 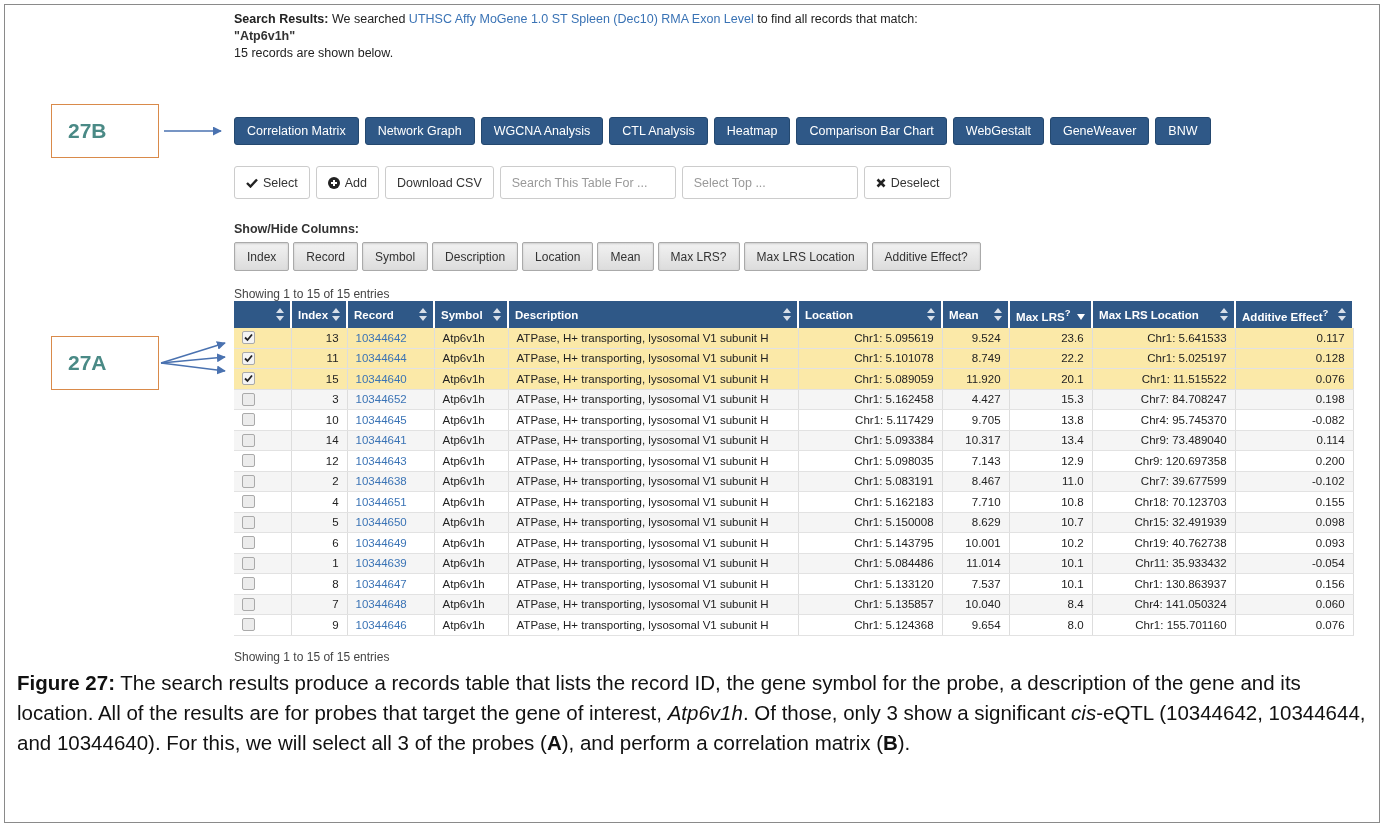 What do you see at coordinates (381, 460) in the screenshot?
I see `record-link: 10344643` at bounding box center [381, 460].